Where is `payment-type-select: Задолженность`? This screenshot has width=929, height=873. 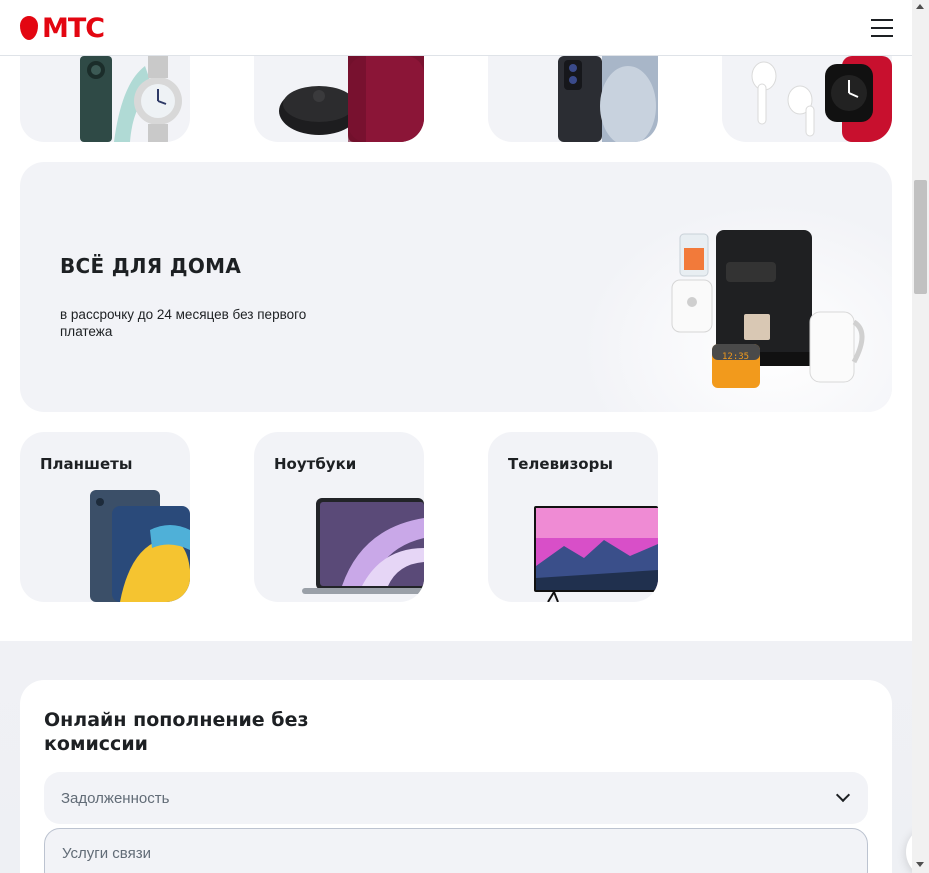 payment-type-select: Задолженность is located at coordinates (456, 798).